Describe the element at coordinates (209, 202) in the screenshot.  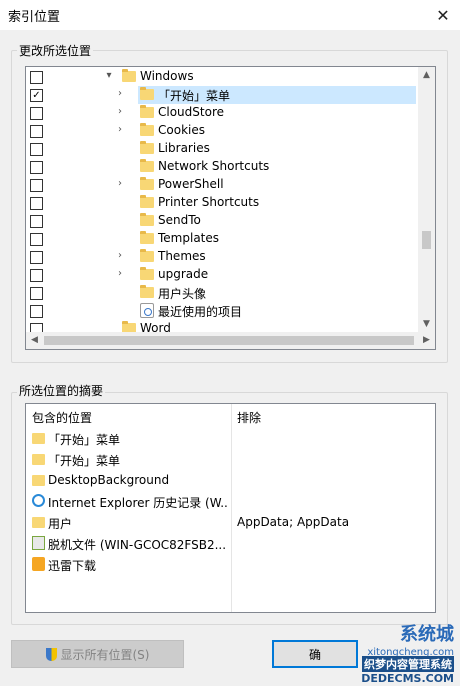
I see `tree-item-label: Printer Shortcuts` at that location.